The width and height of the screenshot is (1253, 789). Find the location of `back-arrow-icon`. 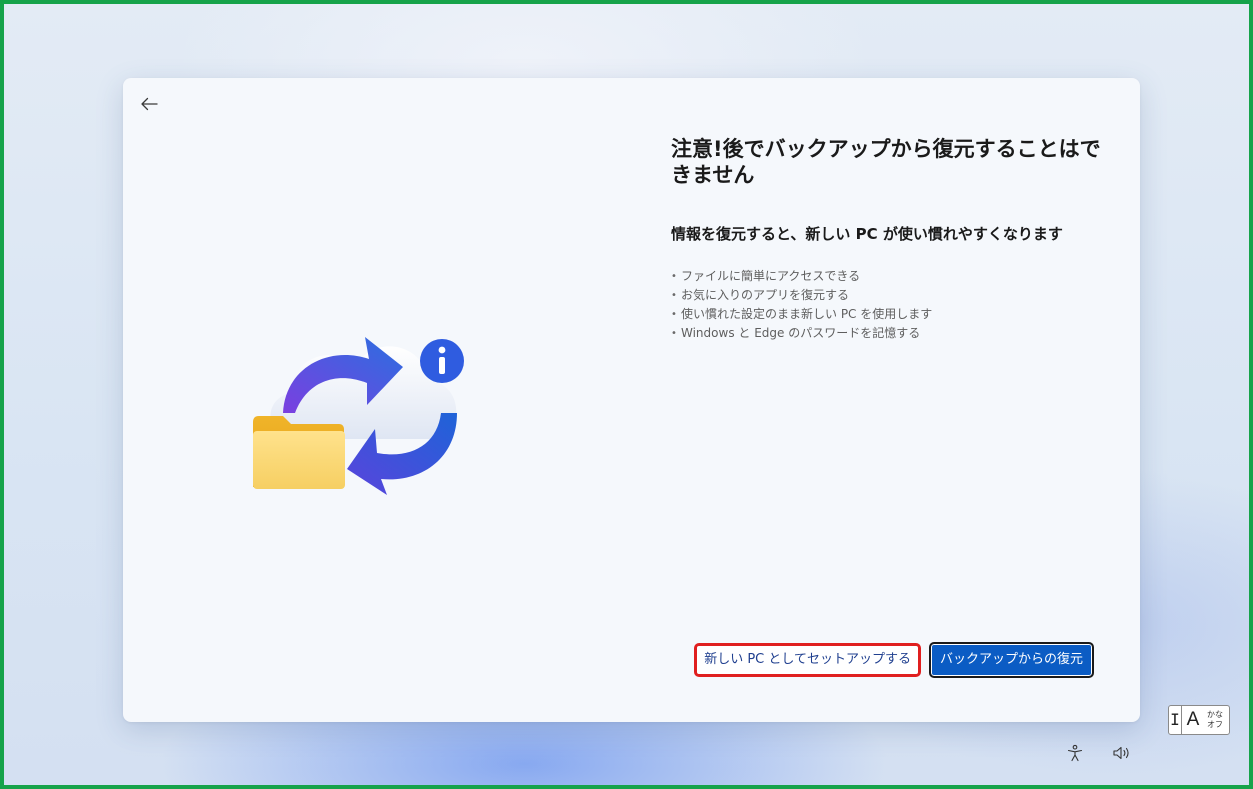

back-arrow-icon is located at coordinates (149, 104).